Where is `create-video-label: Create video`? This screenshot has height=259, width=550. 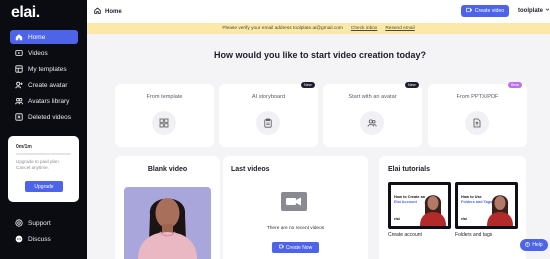
create-video-label: Create video is located at coordinates (489, 11).